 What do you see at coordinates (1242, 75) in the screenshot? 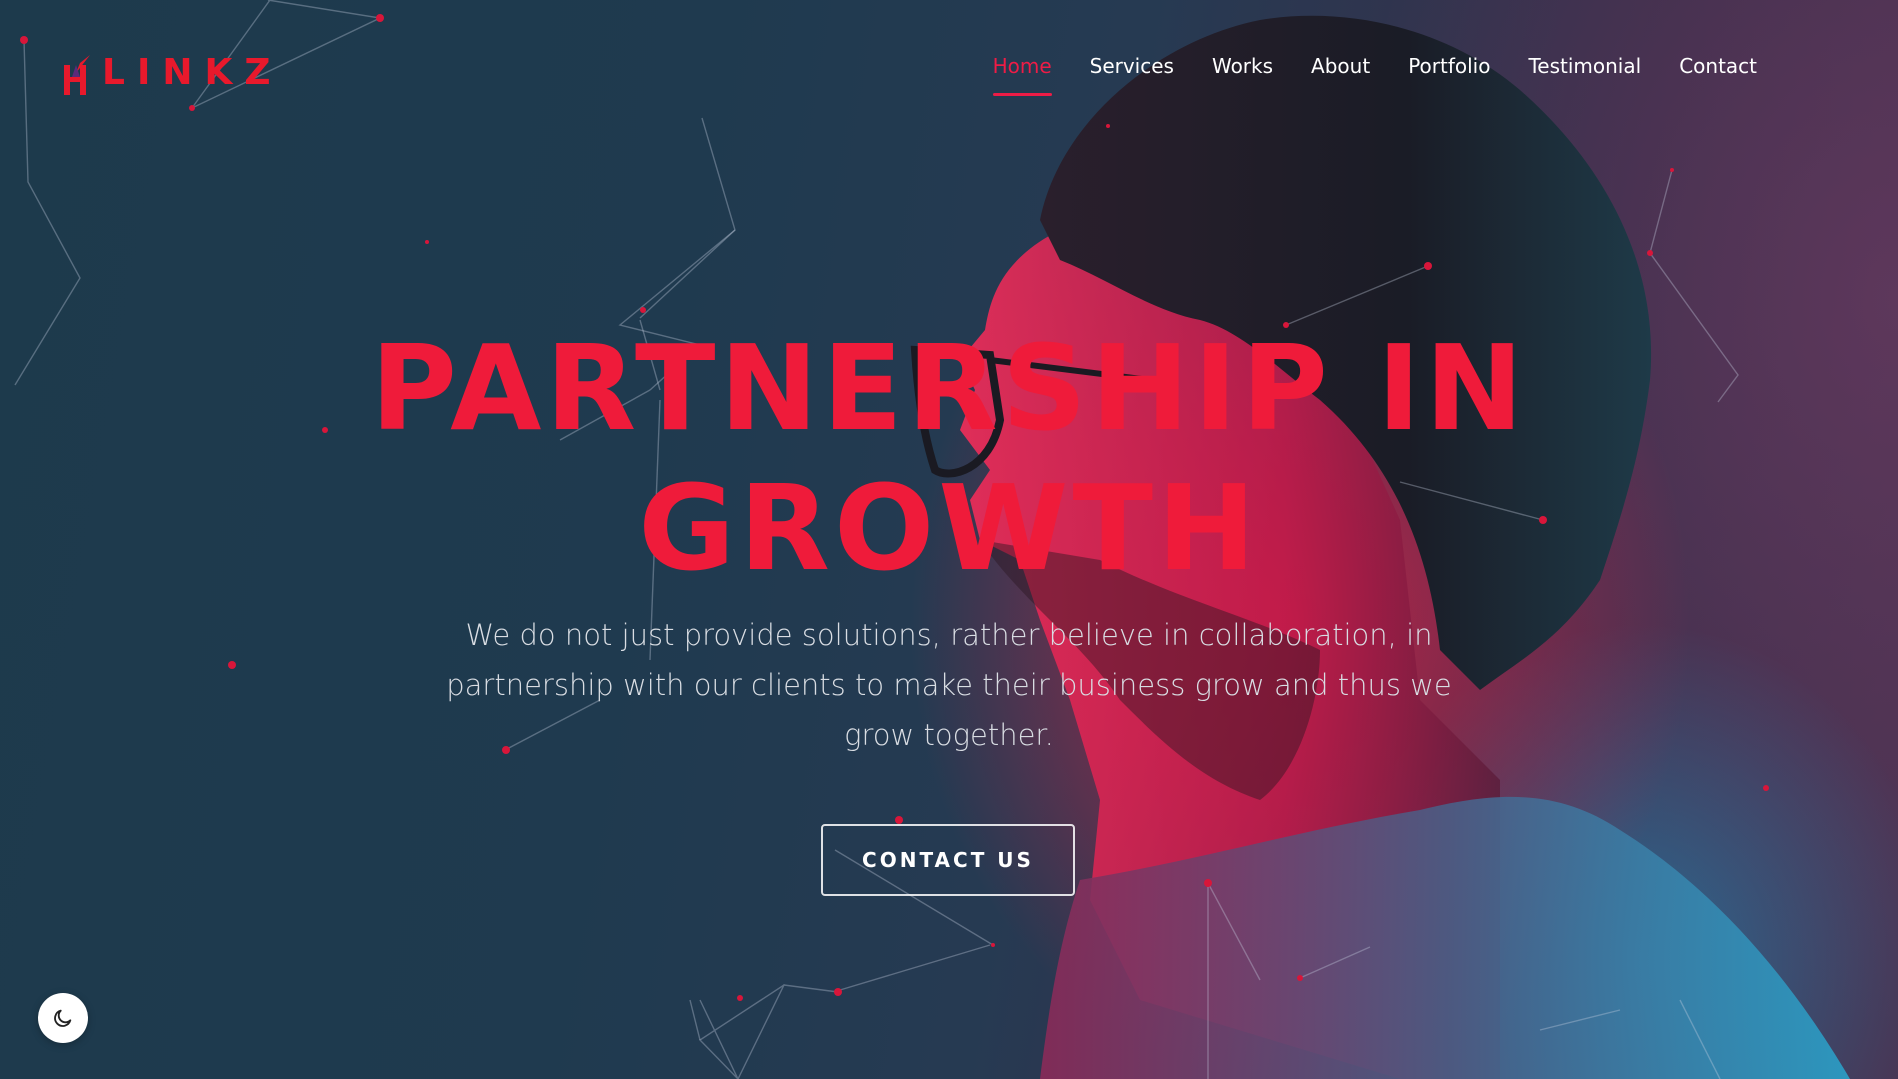
I see `nav-item-works: Works` at bounding box center [1242, 75].